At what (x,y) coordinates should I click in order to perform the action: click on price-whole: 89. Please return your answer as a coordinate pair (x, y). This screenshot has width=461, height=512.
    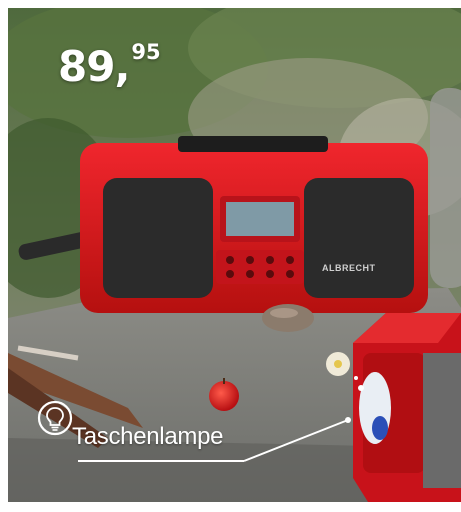
    Looking at the image, I should click on (86, 66).